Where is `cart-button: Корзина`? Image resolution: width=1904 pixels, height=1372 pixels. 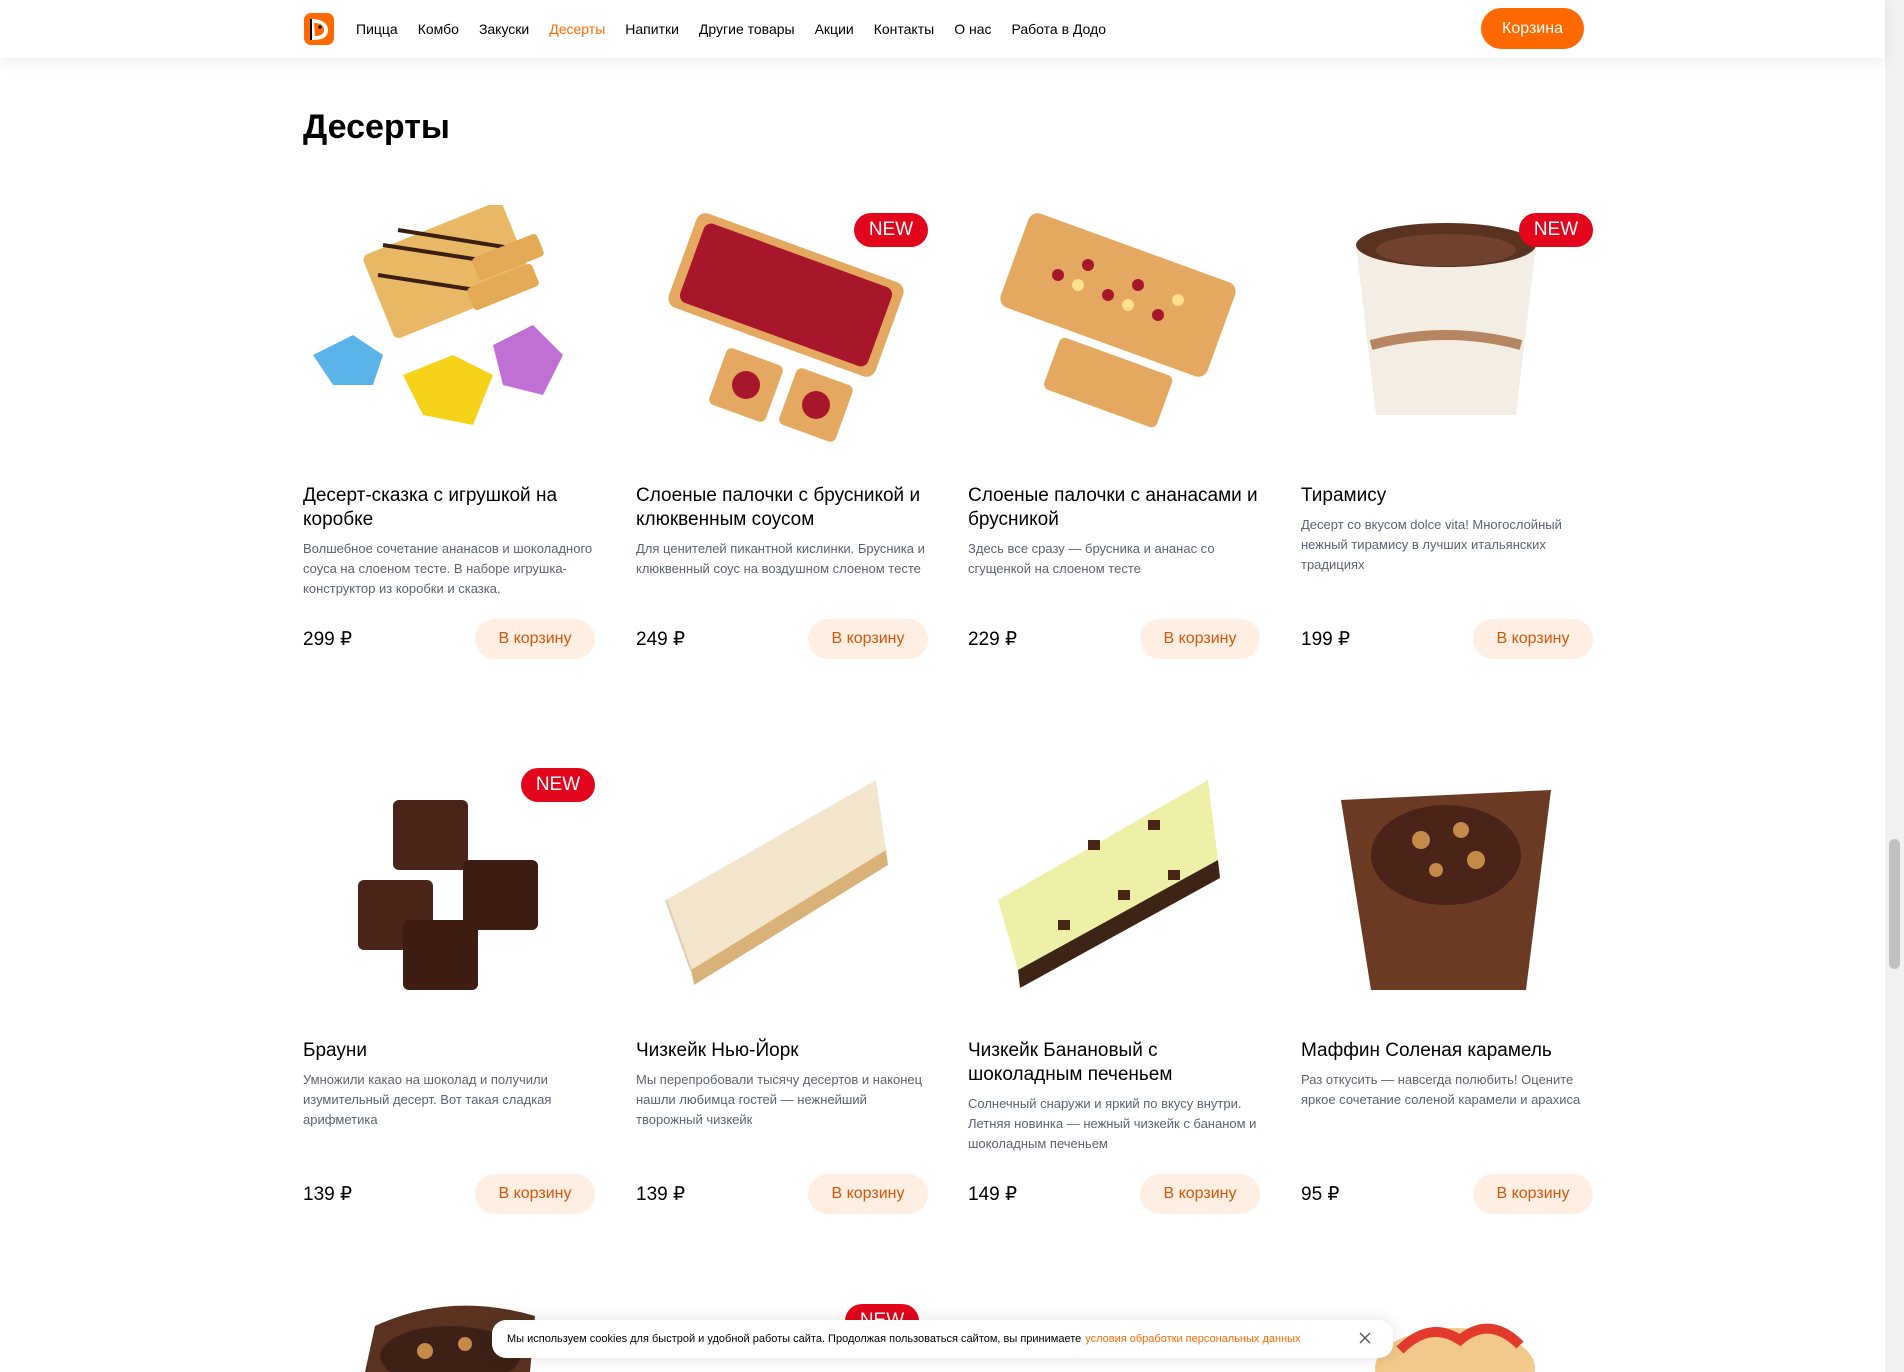 cart-button: Корзина is located at coordinates (1532, 28).